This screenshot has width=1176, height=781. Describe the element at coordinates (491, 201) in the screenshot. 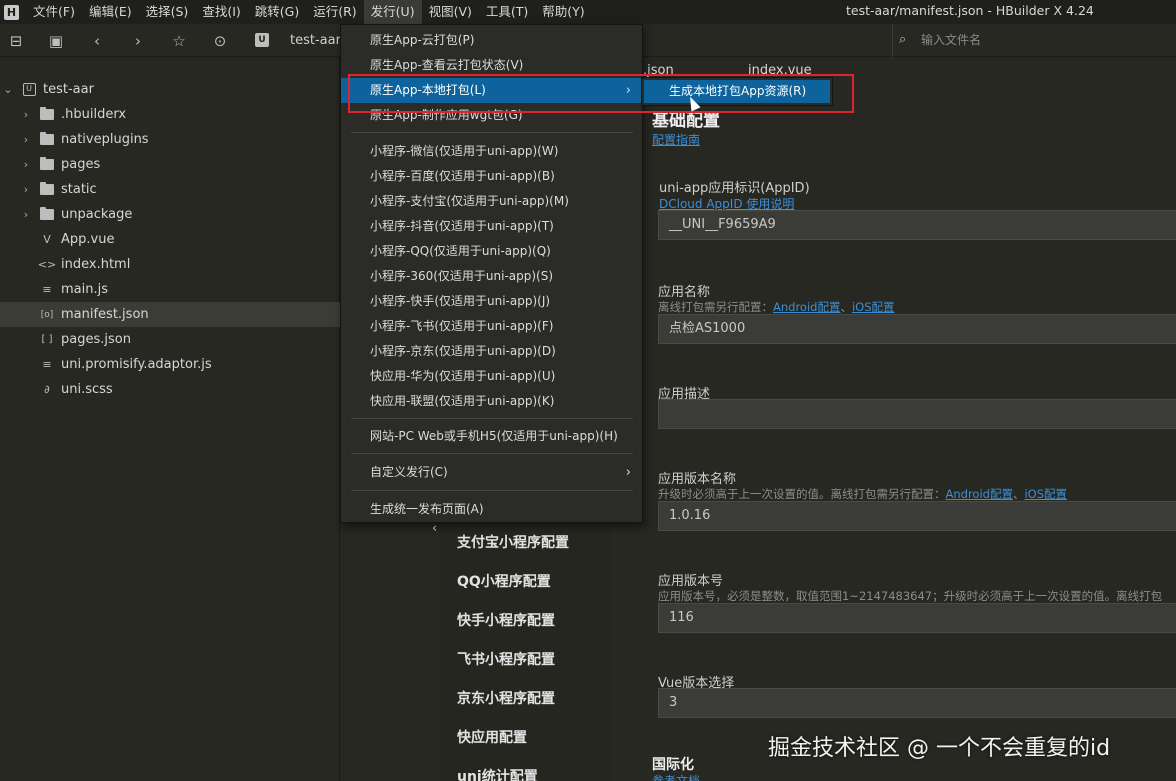

I see `menu-item-mp-alipay: 小程序-支付宝(仅适用于uni-app)(M)` at that location.